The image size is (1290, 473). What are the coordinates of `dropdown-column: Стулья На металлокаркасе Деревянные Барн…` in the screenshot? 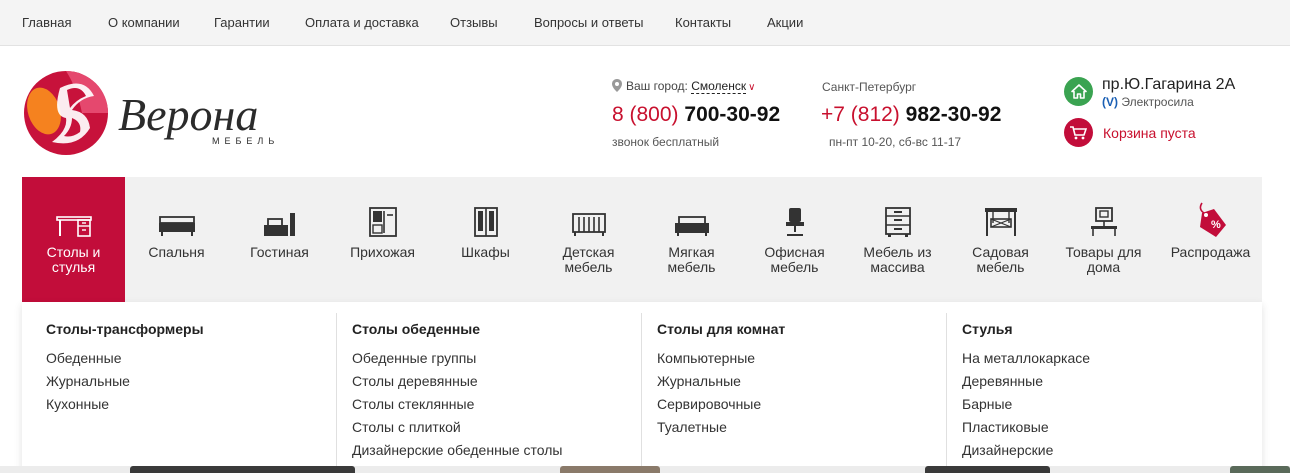 It's located at (1096, 393).